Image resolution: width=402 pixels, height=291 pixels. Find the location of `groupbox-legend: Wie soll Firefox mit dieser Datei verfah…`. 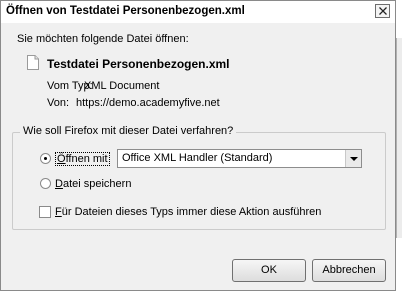

groupbox-legend: Wie soll Firefox mit dieser Datei verfah… is located at coordinates (128, 131).